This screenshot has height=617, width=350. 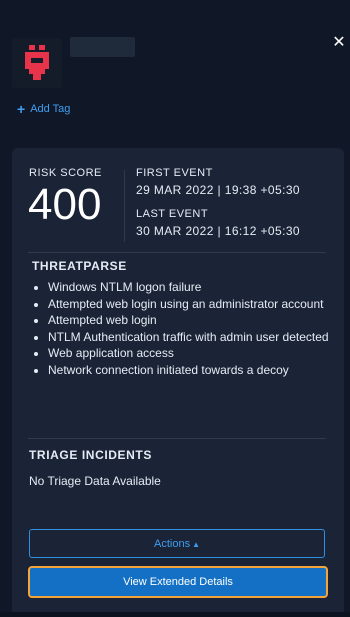 What do you see at coordinates (196, 544) in the screenshot?
I see `caret-up-icon: ▲` at bounding box center [196, 544].